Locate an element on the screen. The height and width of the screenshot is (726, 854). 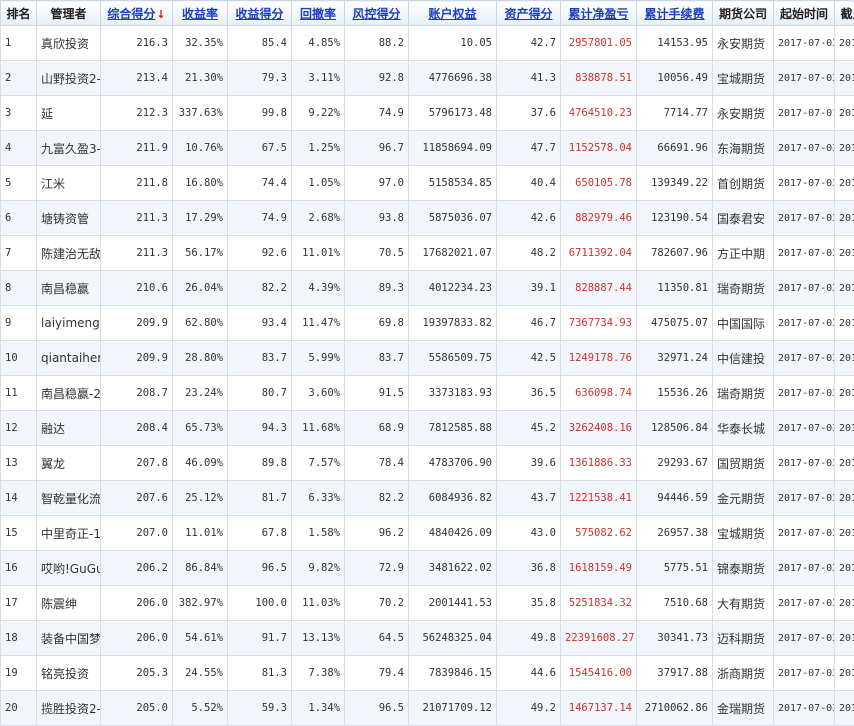
manager-cell: 真欣投资 is located at coordinates (69, 43).